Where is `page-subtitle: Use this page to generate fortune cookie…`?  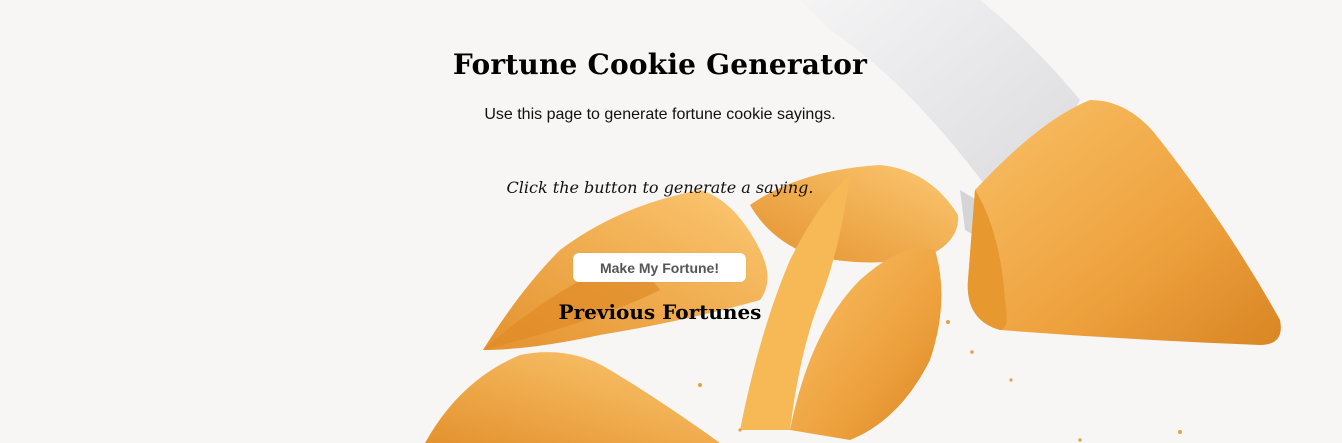
page-subtitle: Use this page to generate fortune cookie… is located at coordinates (660, 114).